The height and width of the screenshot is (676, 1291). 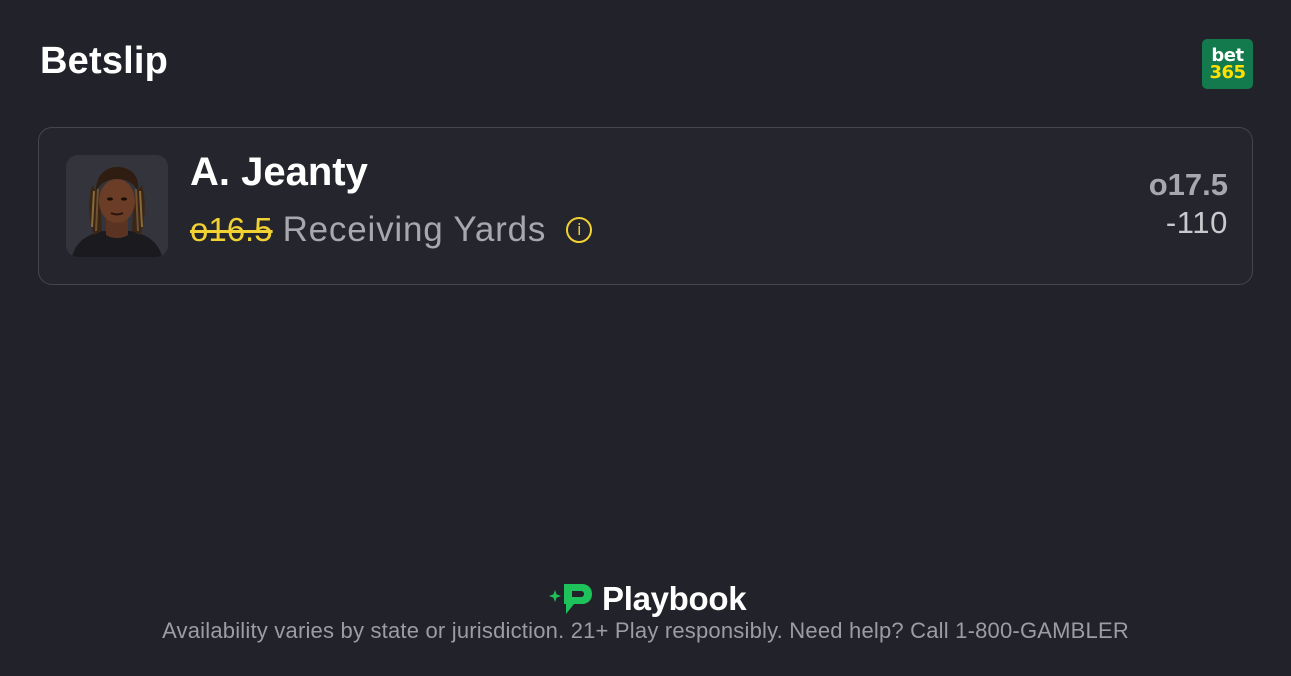 What do you see at coordinates (414, 229) in the screenshot?
I see `market-label: Receiving Yards` at bounding box center [414, 229].